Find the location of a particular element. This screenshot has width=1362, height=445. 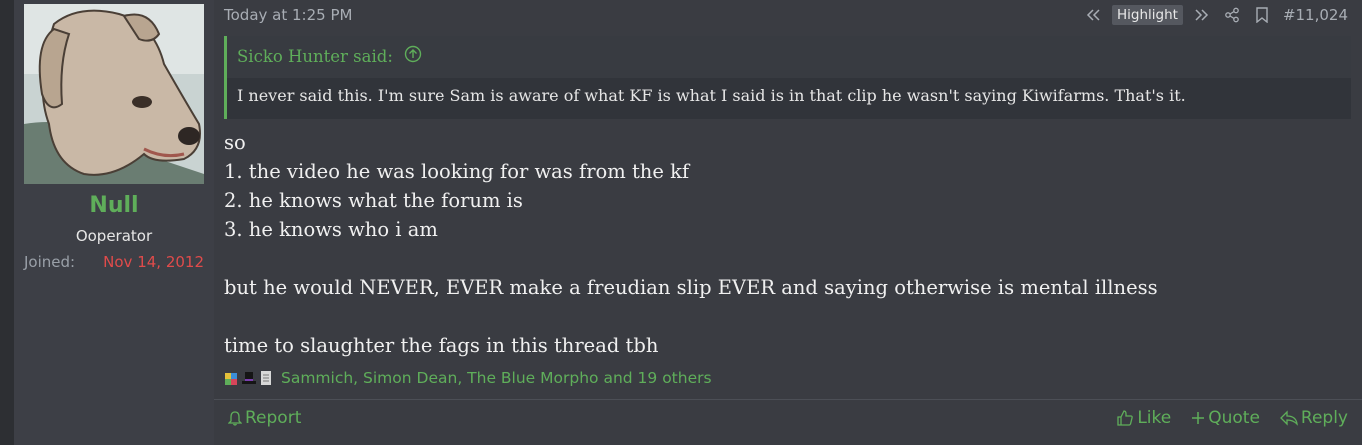

bell-icon is located at coordinates (235, 418).